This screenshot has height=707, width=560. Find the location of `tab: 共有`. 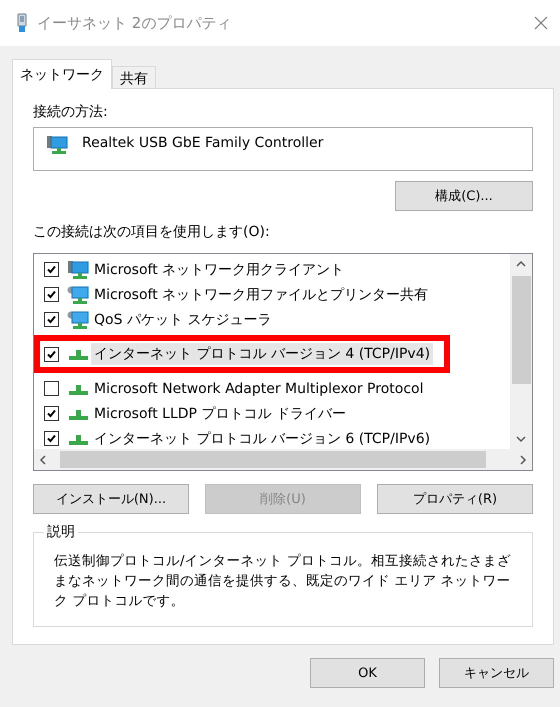

tab: 共有 is located at coordinates (134, 77).